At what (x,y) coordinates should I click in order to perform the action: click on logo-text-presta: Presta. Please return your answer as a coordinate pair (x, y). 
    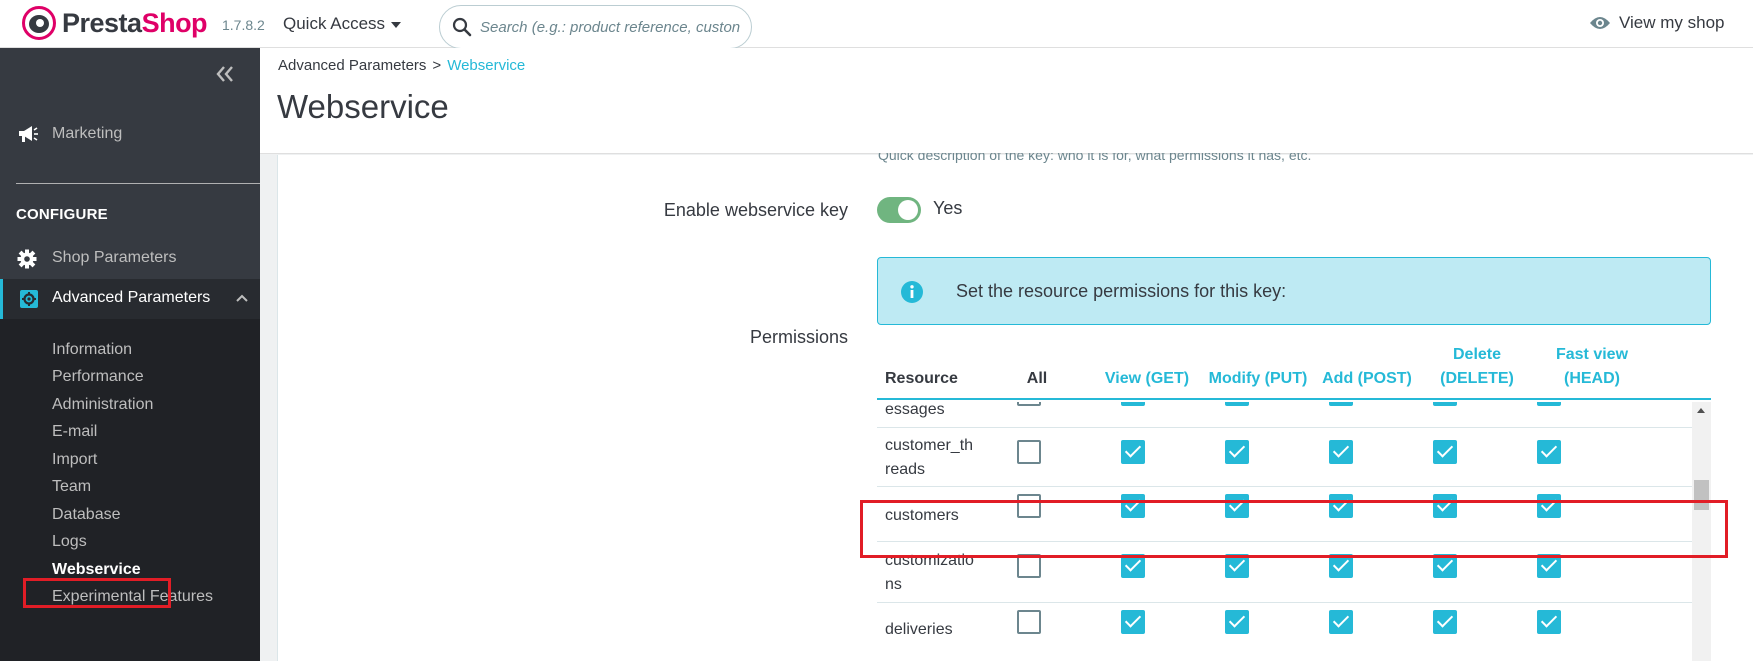
    Looking at the image, I should click on (102, 22).